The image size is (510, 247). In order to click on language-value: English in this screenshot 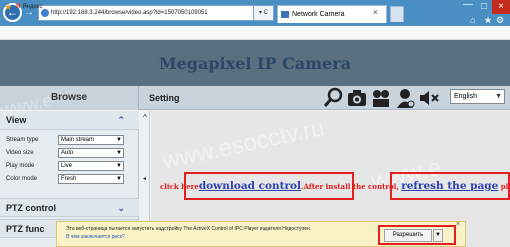, I will do `click(465, 96)`.